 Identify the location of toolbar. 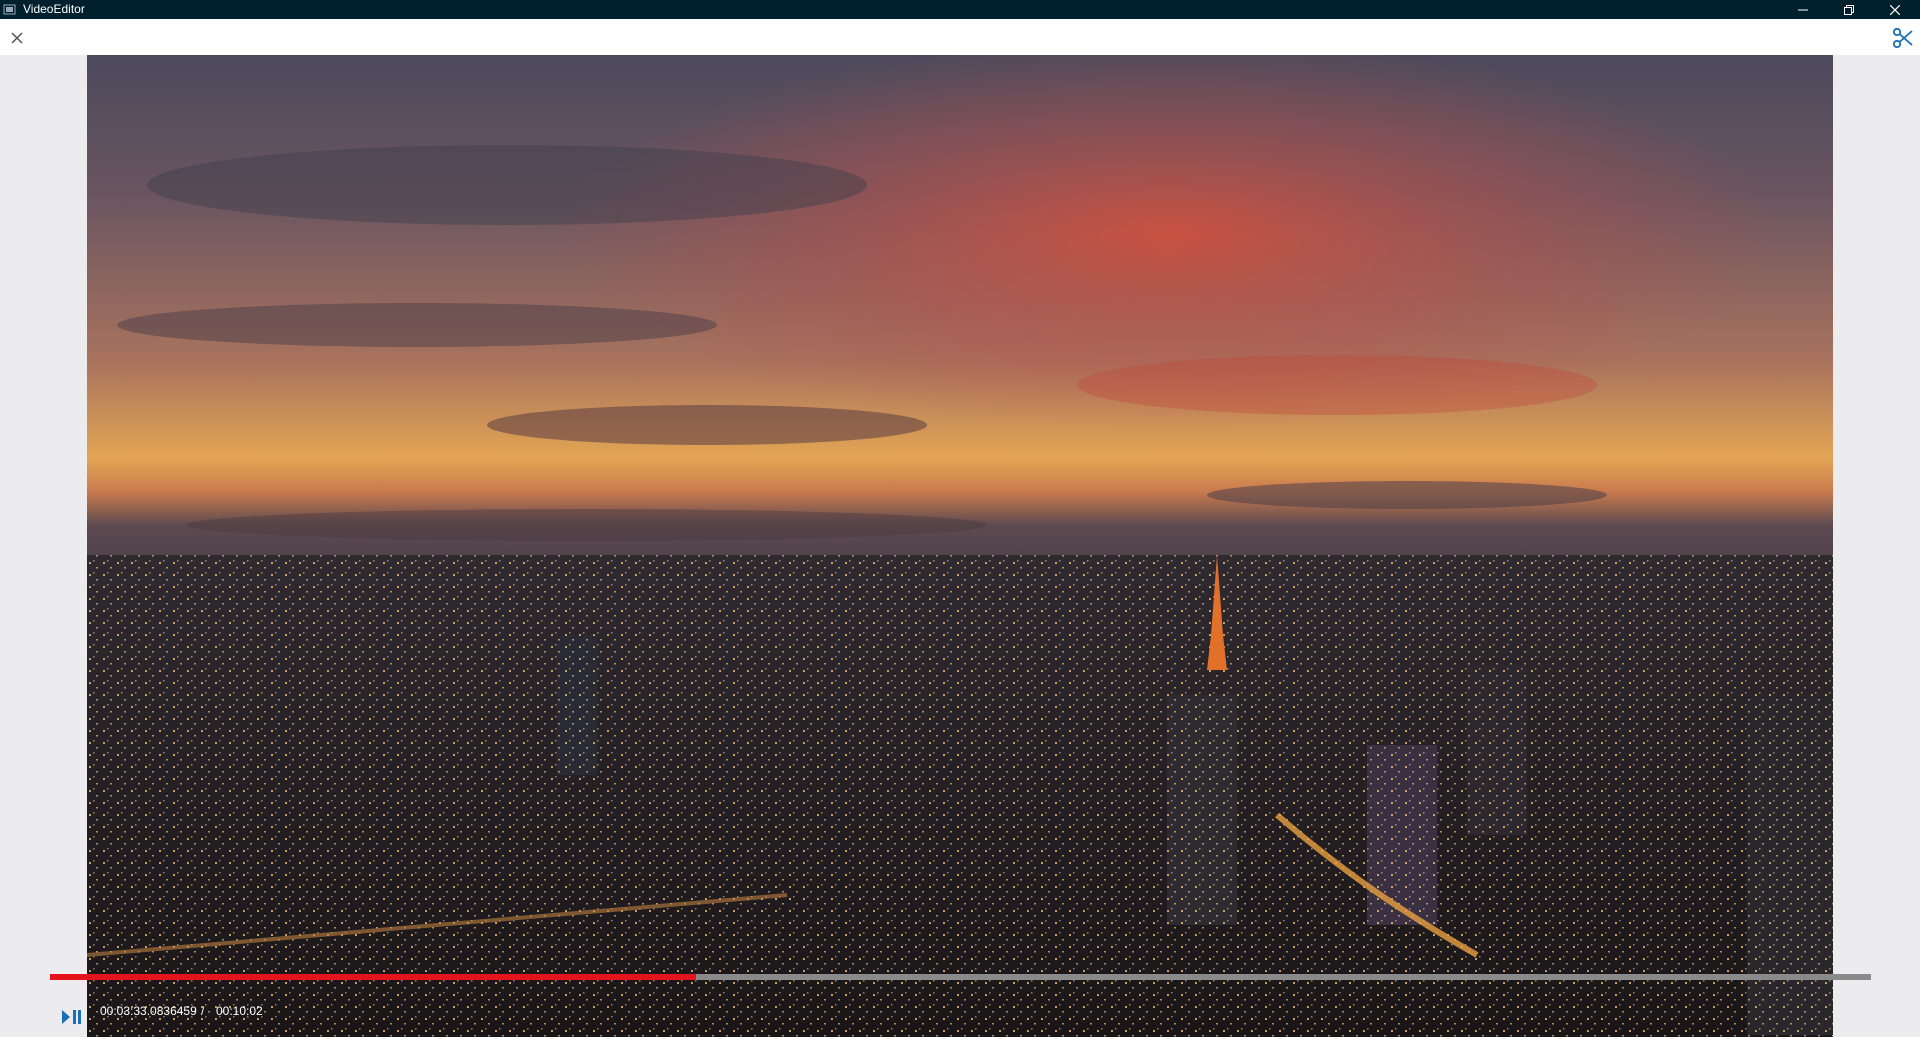
(960, 37).